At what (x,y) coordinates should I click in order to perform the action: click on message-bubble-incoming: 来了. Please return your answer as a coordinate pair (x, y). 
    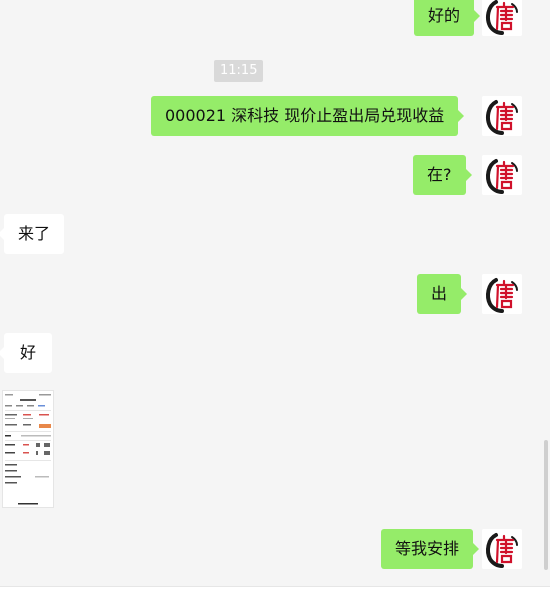
    Looking at the image, I should click on (32, 234).